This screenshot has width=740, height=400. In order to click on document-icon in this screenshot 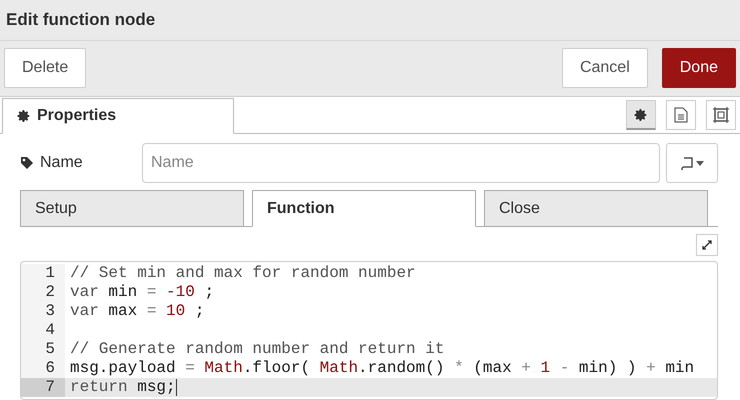, I will do `click(681, 115)`.